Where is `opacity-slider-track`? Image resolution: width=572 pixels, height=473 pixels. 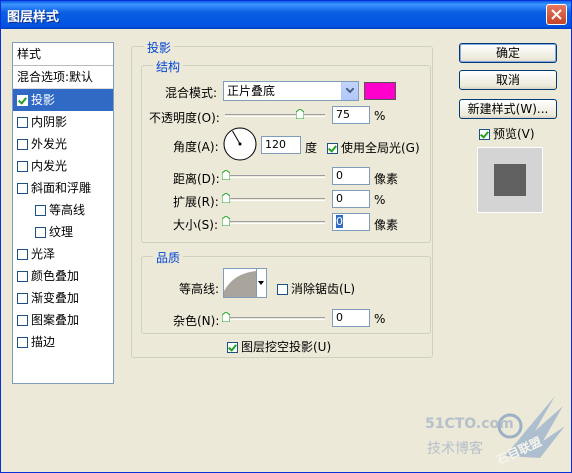 opacity-slider-track is located at coordinates (275, 115).